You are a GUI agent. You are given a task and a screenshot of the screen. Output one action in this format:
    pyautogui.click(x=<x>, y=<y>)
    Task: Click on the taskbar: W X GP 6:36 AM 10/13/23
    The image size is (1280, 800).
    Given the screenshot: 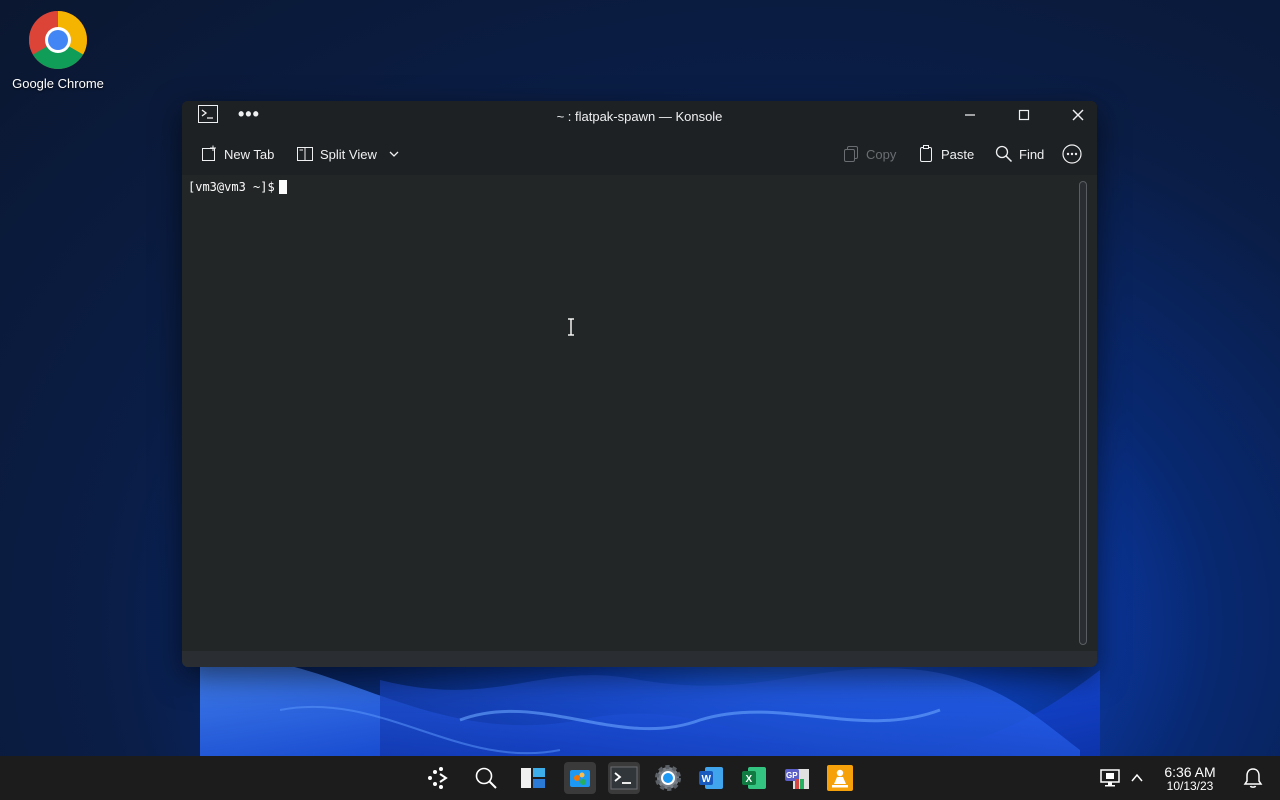 What is the action you would take?
    pyautogui.click(x=640, y=778)
    